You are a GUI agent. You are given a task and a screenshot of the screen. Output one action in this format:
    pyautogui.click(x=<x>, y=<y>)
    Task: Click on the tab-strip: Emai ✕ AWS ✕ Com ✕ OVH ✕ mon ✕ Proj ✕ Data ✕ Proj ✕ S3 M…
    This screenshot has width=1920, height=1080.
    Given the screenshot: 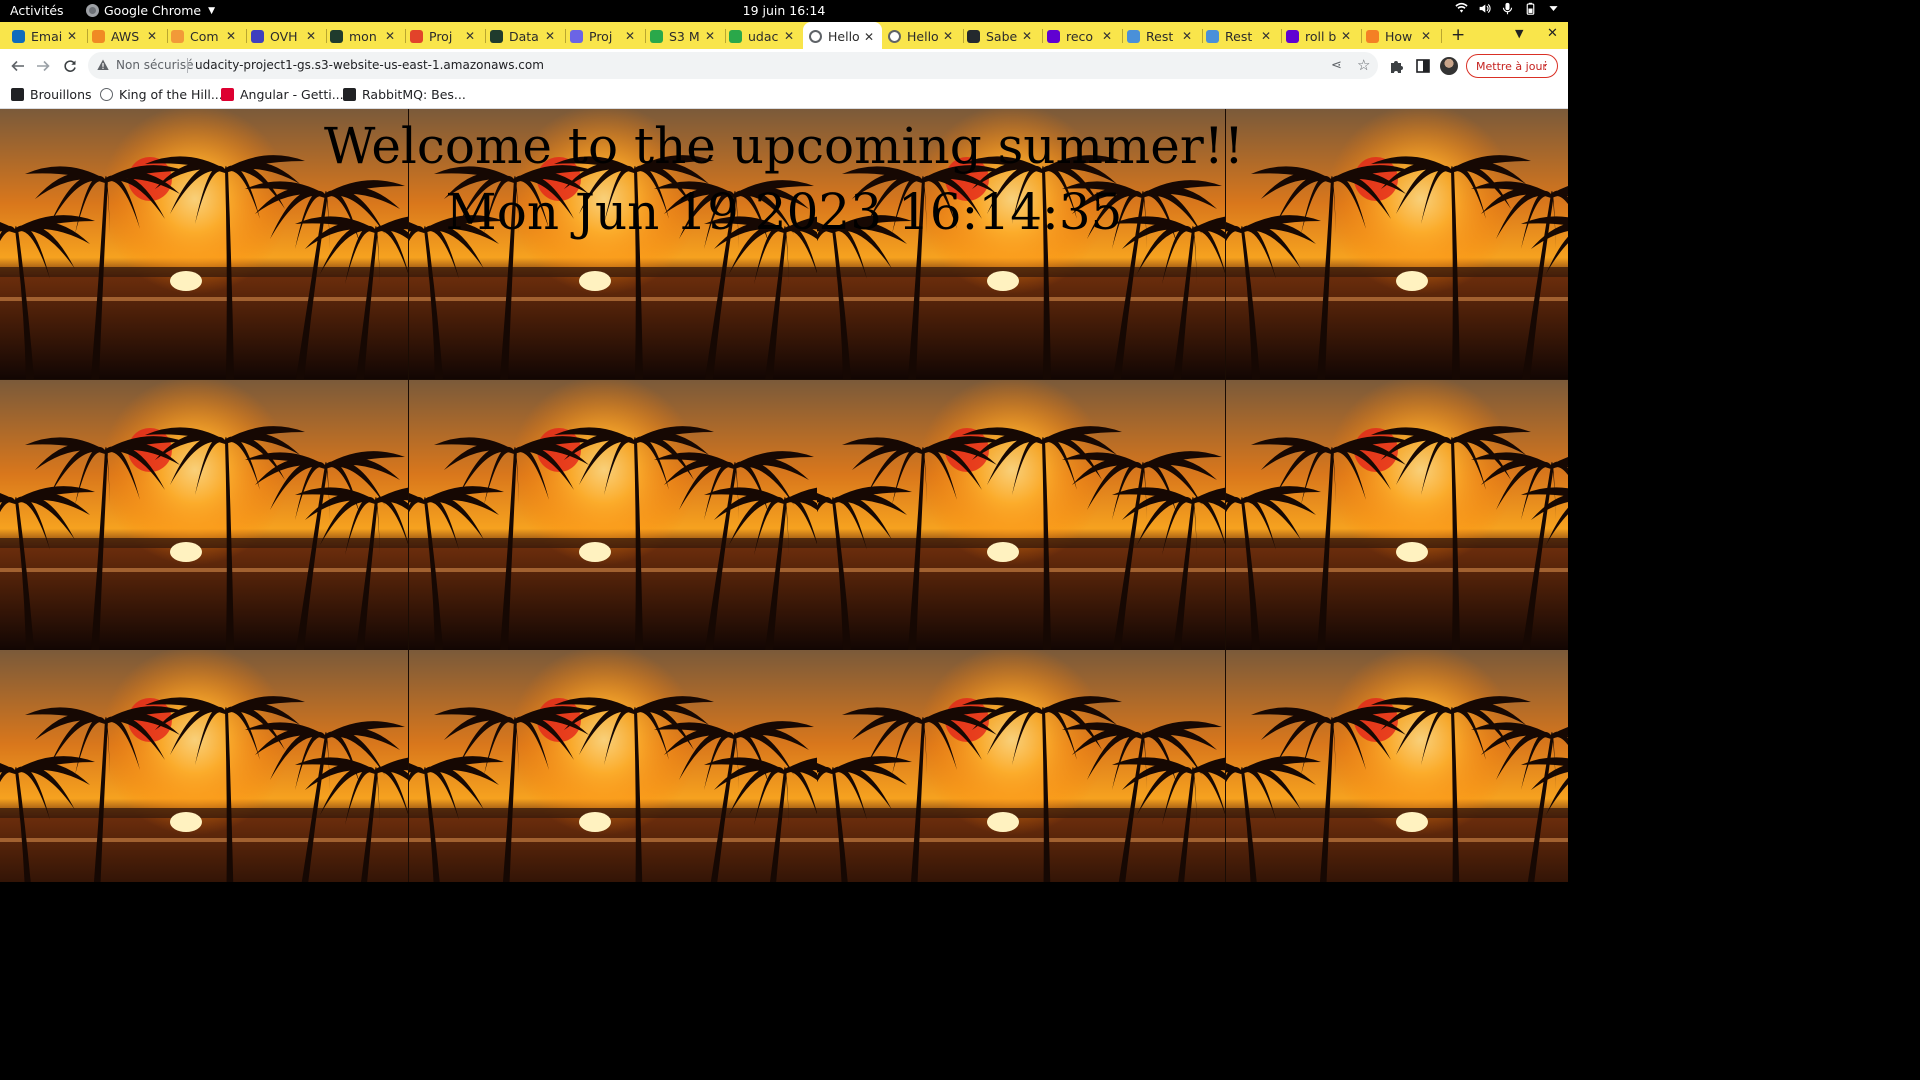 What is the action you would take?
    pyautogui.click(x=784, y=35)
    